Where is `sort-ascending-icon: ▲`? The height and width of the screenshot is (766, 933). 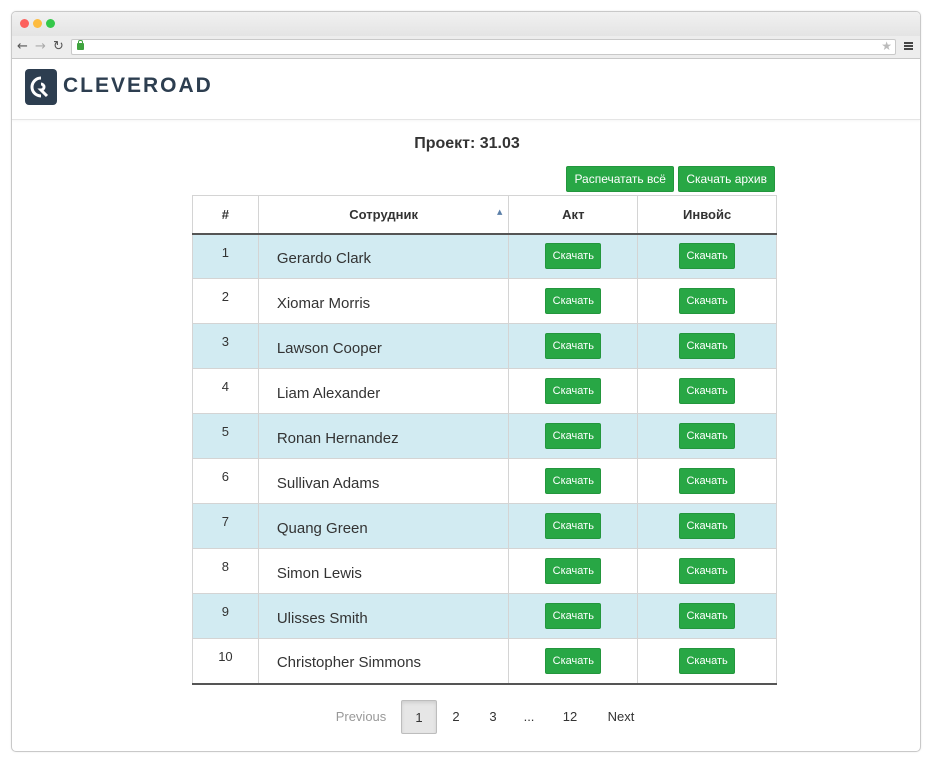 sort-ascending-icon: ▲ is located at coordinates (499, 212).